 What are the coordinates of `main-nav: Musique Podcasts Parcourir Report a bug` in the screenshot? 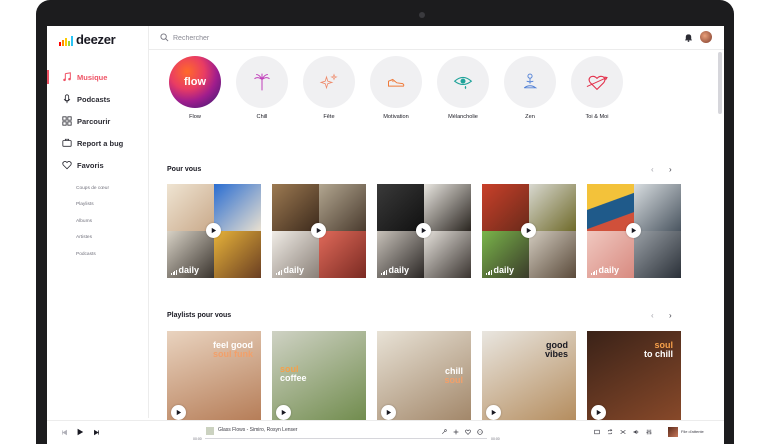 It's located at (98, 121).